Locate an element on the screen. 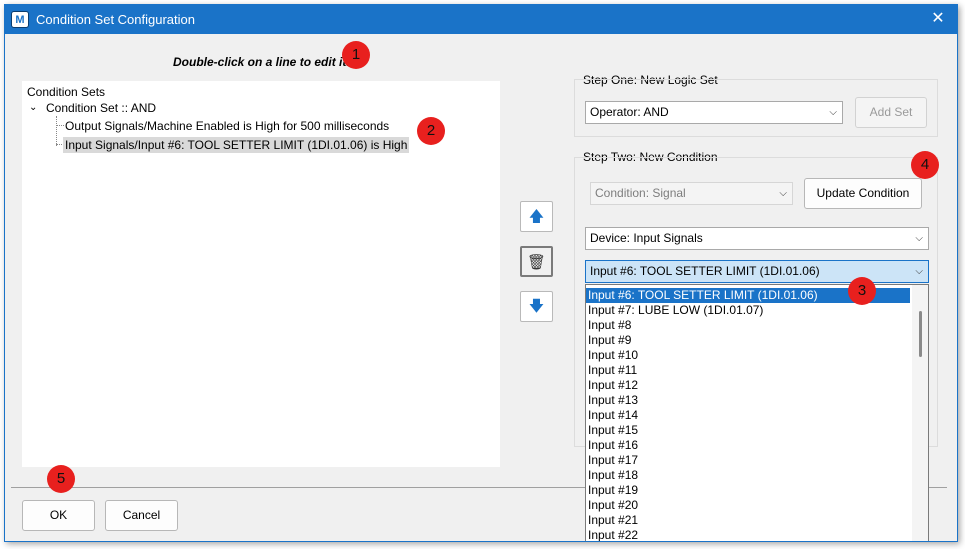 Image resolution: width=965 pixels, height=549 pixels. dropdown-option: Input #14 is located at coordinates (748, 415).